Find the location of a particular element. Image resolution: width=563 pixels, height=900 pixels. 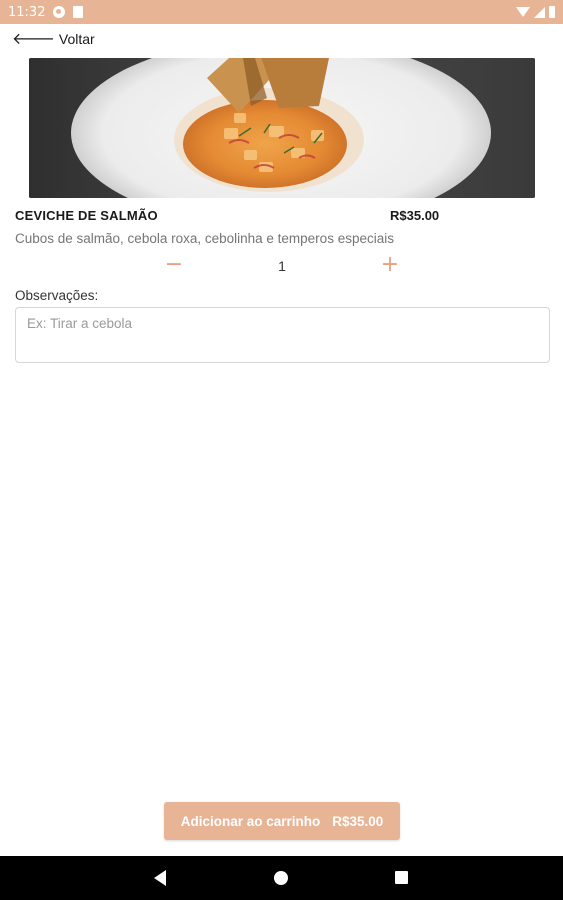

status-bar: 11:32 is located at coordinates (281, 12).